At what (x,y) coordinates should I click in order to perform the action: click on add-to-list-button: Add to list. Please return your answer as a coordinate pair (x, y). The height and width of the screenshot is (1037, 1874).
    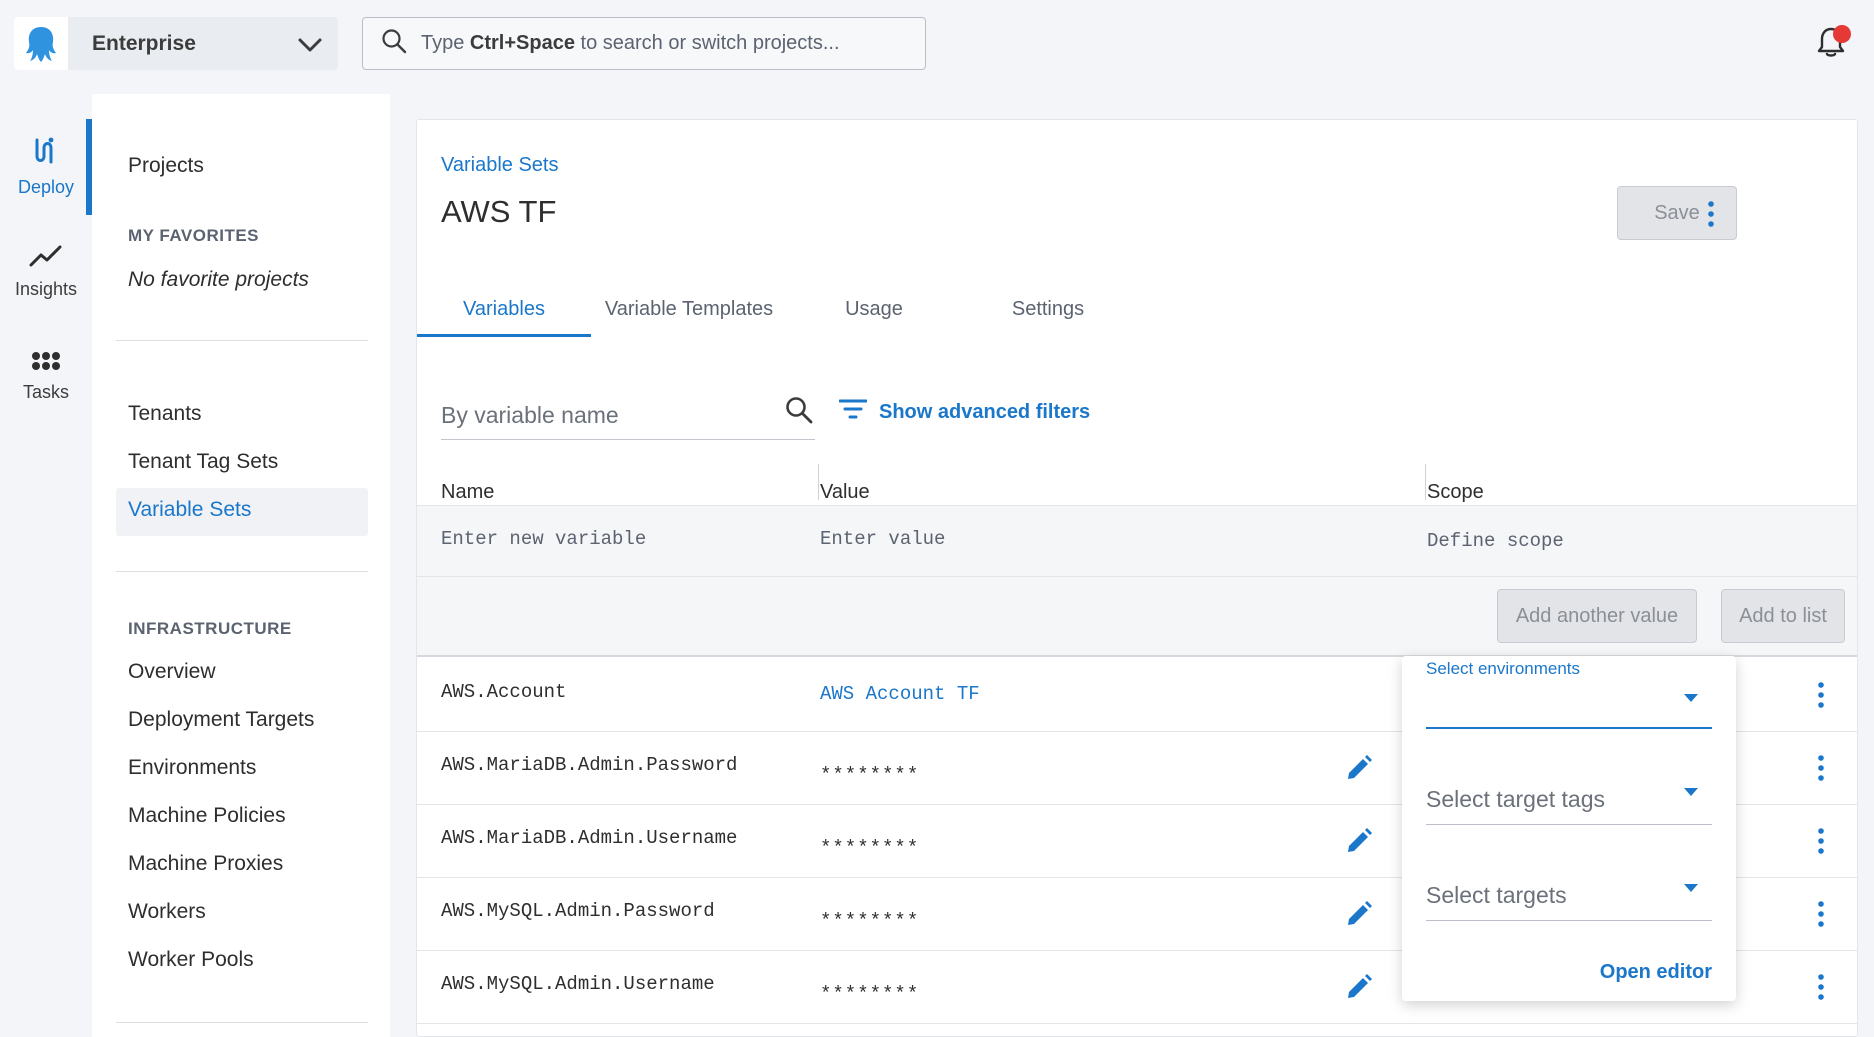
    Looking at the image, I should click on (1783, 616).